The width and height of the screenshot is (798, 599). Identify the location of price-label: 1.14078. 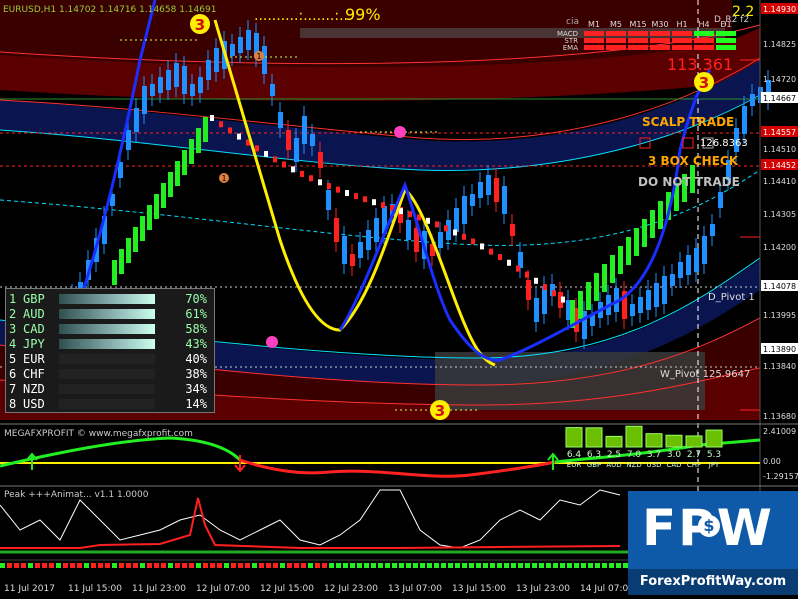
(779, 286).